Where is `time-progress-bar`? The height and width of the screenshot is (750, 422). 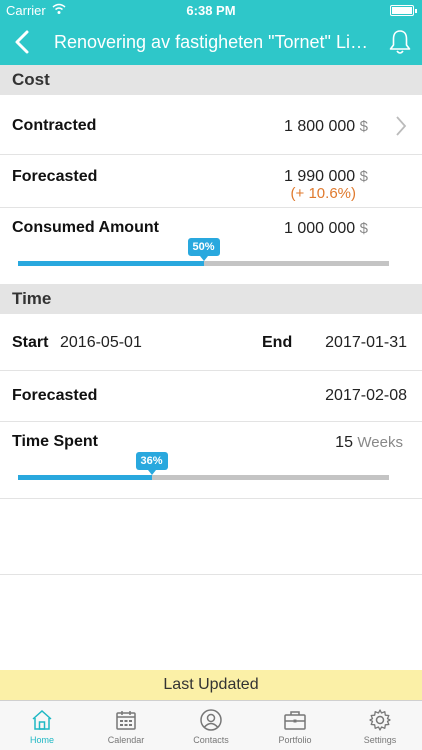
time-progress-bar is located at coordinates (203, 477).